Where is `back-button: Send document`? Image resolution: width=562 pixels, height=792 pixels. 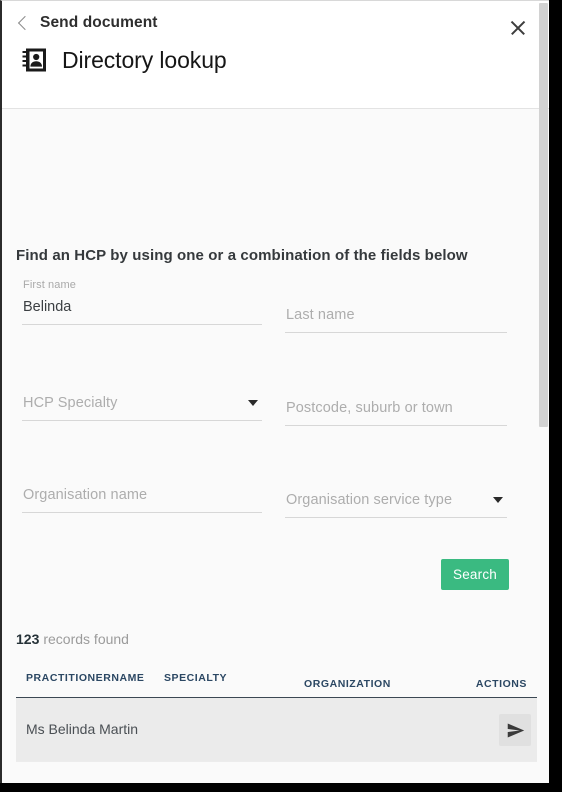 back-button: Send document is located at coordinates (87, 22).